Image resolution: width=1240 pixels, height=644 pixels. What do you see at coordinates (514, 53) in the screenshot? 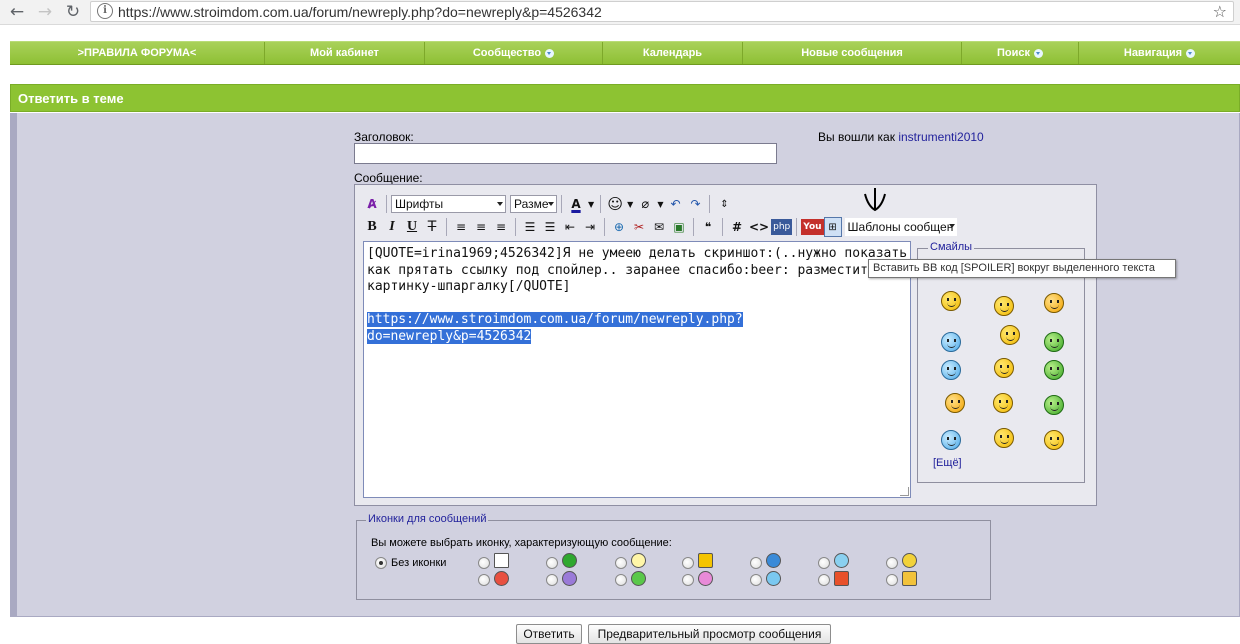
I see `nav-community: Сообщество` at bounding box center [514, 53].